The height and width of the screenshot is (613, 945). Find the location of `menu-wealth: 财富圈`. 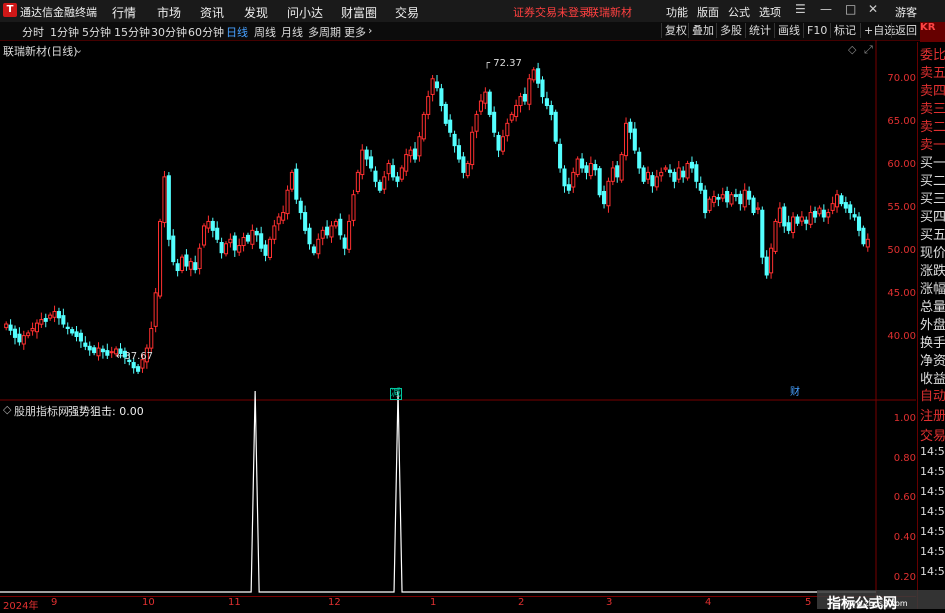

menu-wealth: 财富圈 is located at coordinates (359, 12).